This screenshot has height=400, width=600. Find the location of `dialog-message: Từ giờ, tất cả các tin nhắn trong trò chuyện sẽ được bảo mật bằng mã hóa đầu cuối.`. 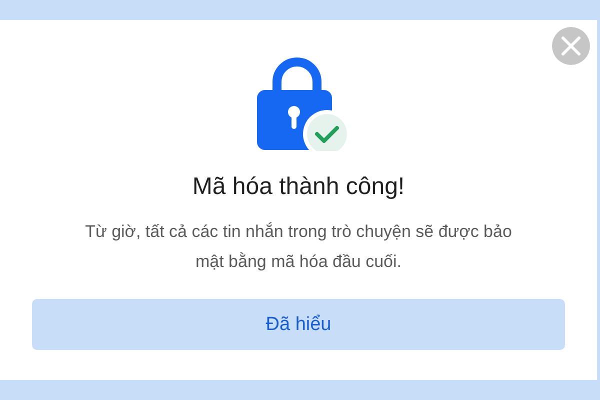

dialog-message: Từ giờ, tất cả các tin nhắn trong trò chuyện sẽ được bảo mật bằng mã hóa đầu cuối. is located at coordinates (298, 247).